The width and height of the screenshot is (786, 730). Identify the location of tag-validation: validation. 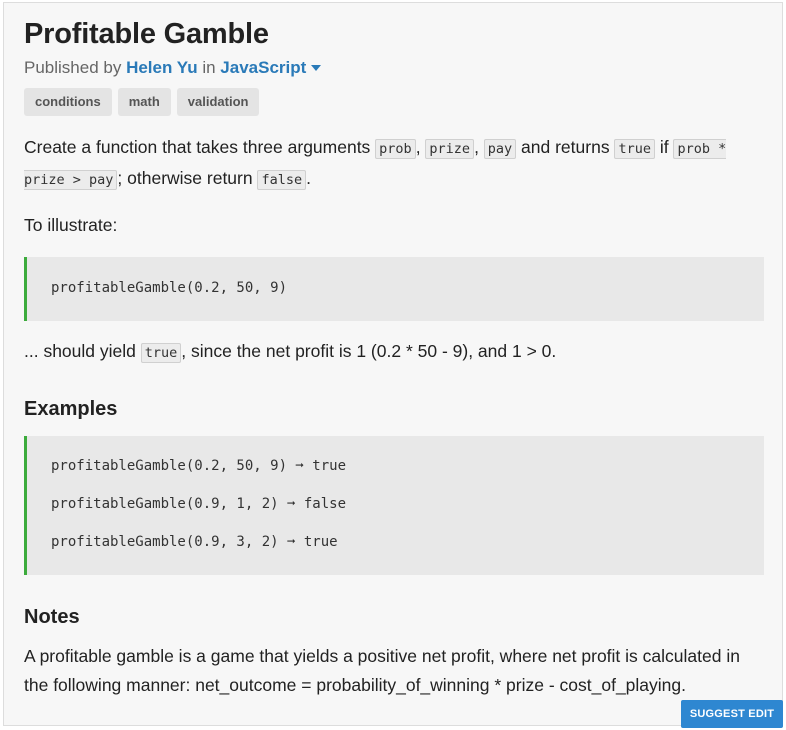
(218, 102).